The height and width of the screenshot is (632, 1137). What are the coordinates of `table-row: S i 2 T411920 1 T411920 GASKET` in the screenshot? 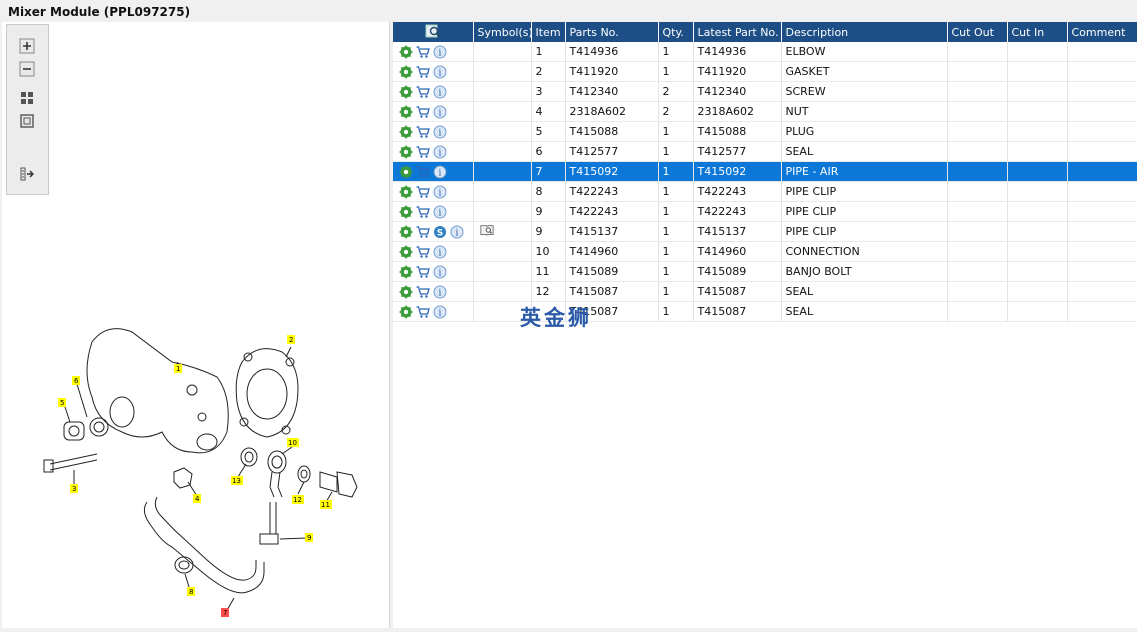 It's located at (765, 71).